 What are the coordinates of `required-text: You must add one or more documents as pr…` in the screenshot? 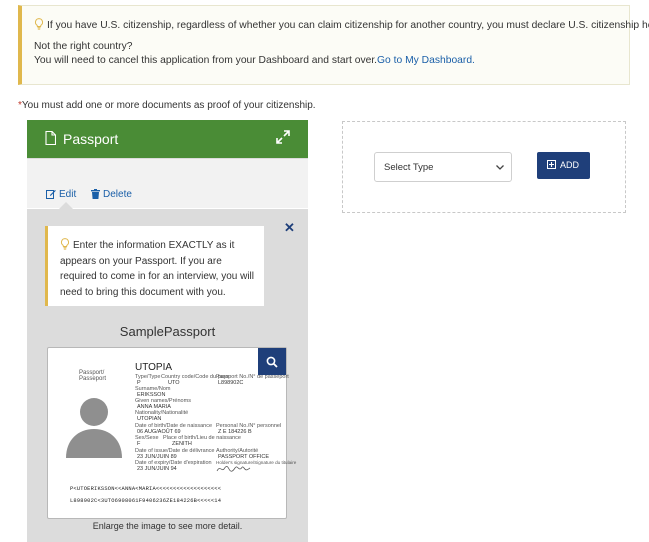 It's located at (168, 105).